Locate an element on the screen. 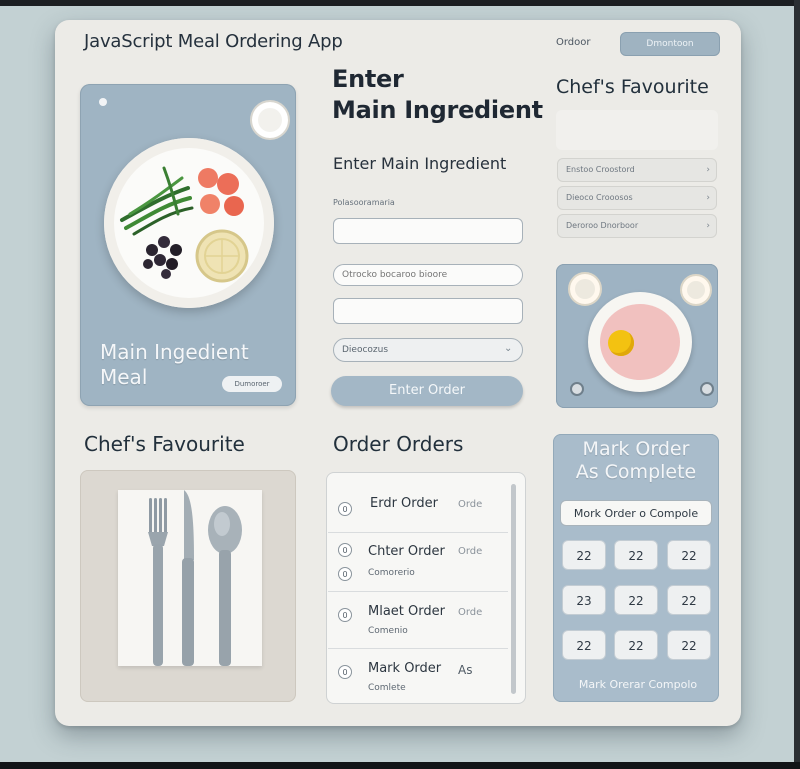  tomato-pieces-icon is located at coordinates (221, 192).